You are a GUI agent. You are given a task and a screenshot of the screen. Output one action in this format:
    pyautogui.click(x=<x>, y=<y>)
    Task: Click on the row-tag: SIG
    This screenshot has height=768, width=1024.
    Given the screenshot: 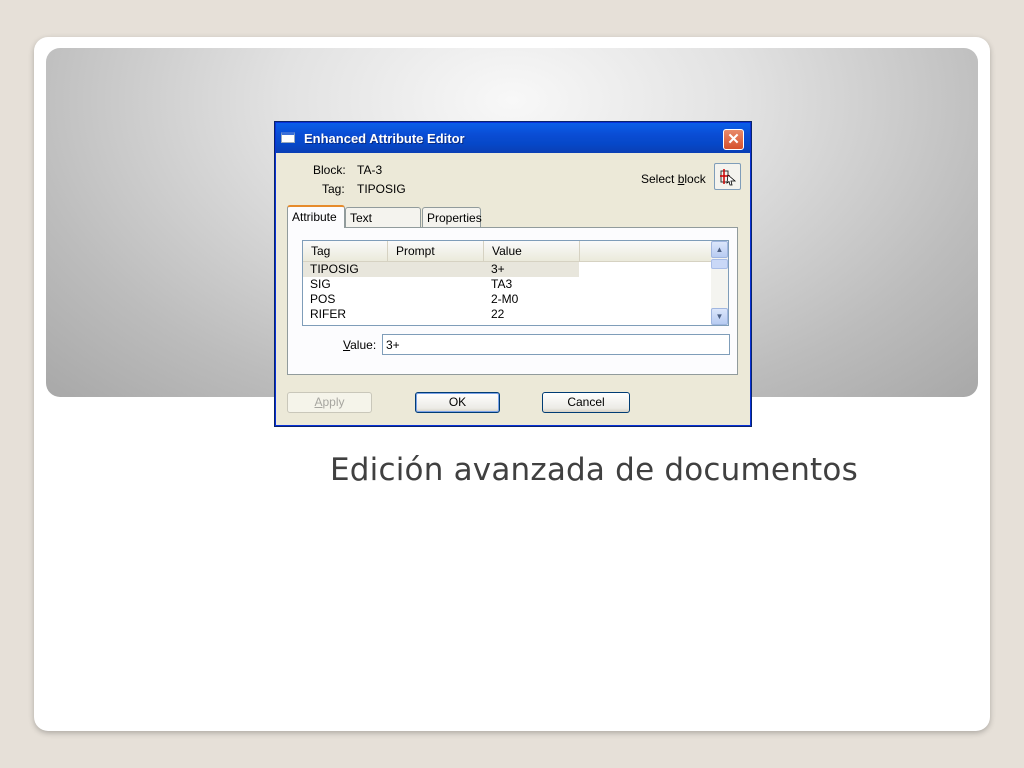 What is the action you would take?
    pyautogui.click(x=320, y=284)
    